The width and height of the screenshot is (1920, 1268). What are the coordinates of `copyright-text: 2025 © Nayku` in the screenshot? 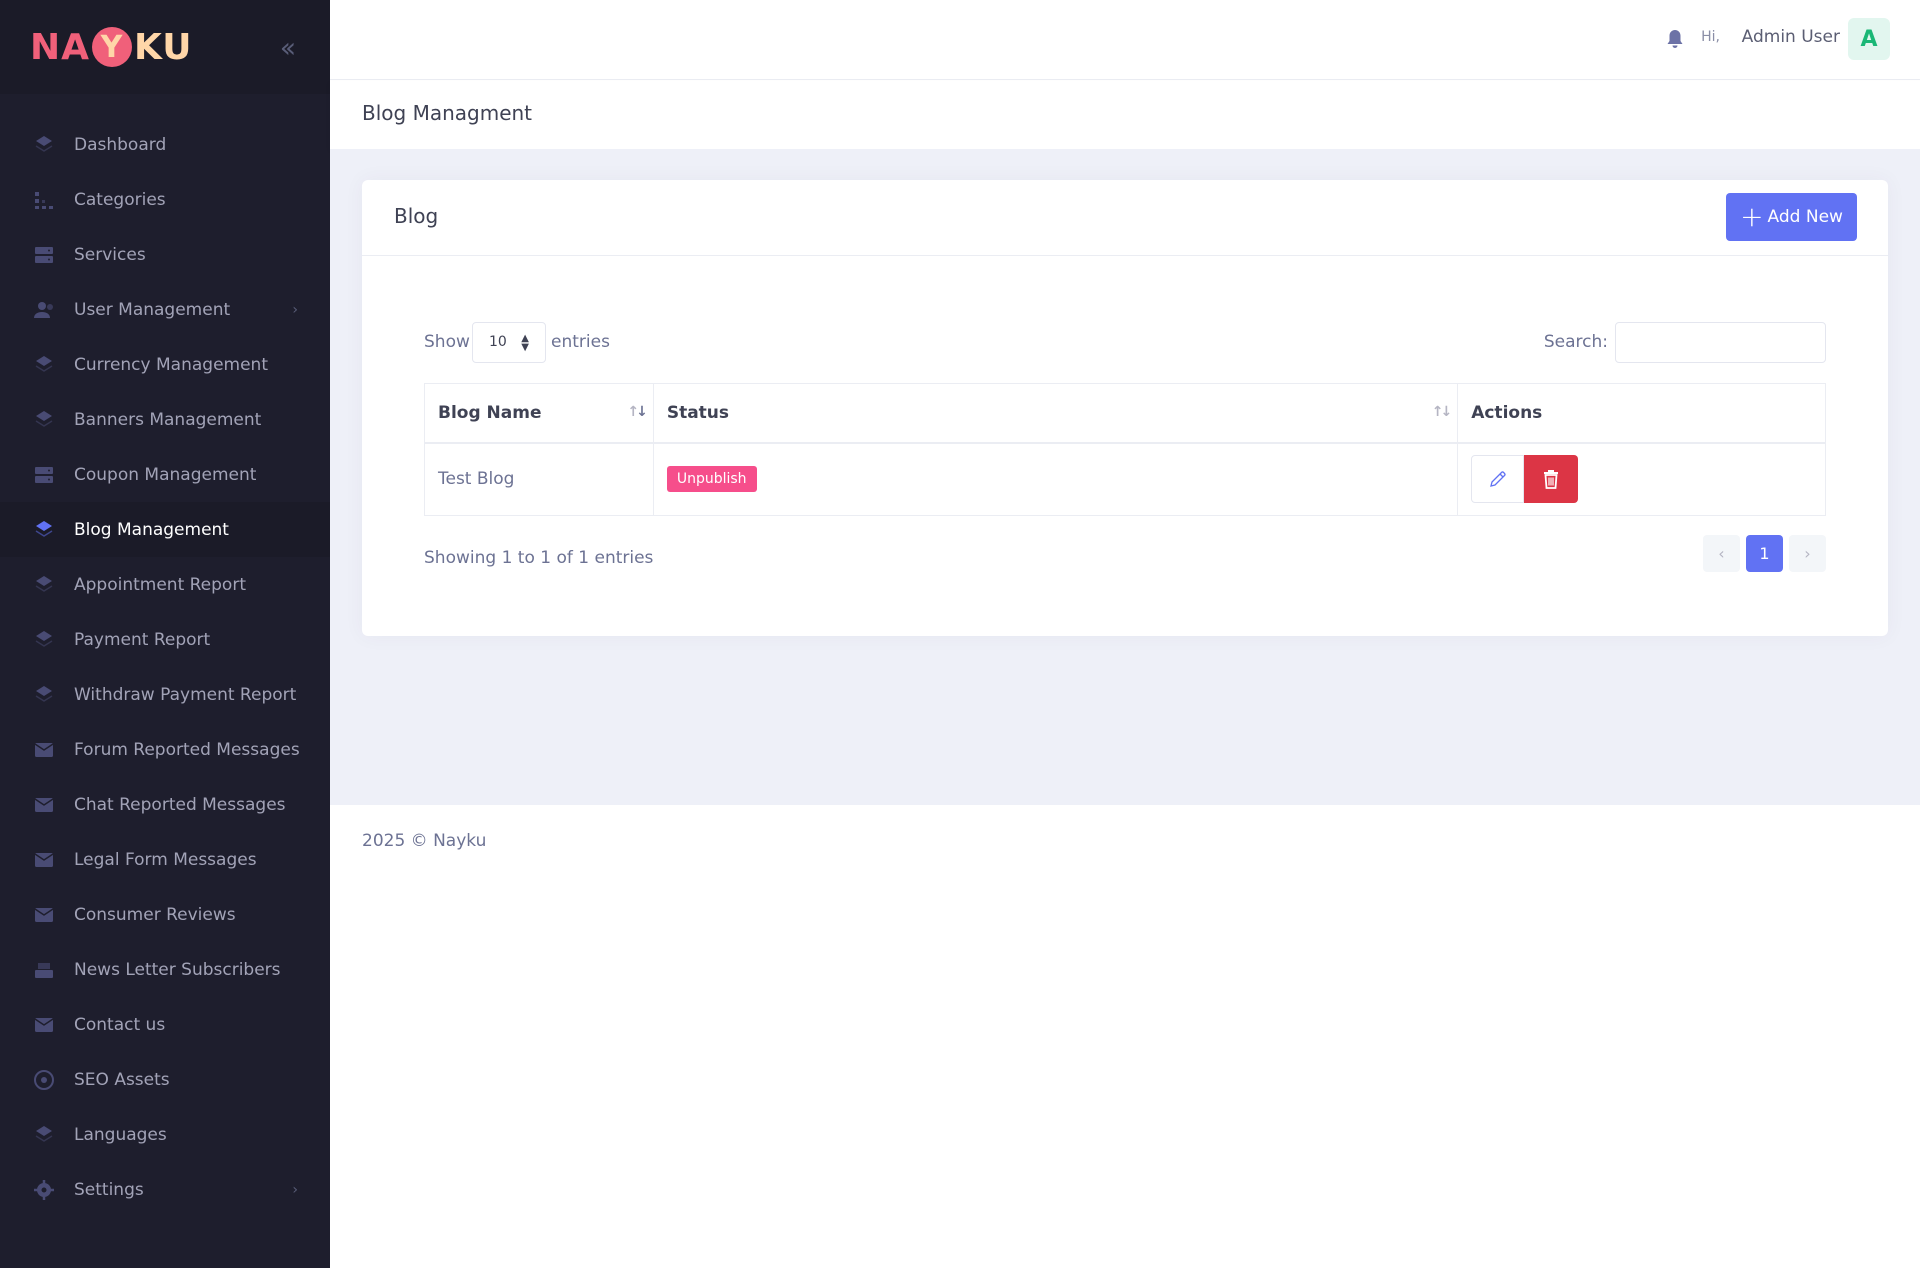 It's located at (424, 841).